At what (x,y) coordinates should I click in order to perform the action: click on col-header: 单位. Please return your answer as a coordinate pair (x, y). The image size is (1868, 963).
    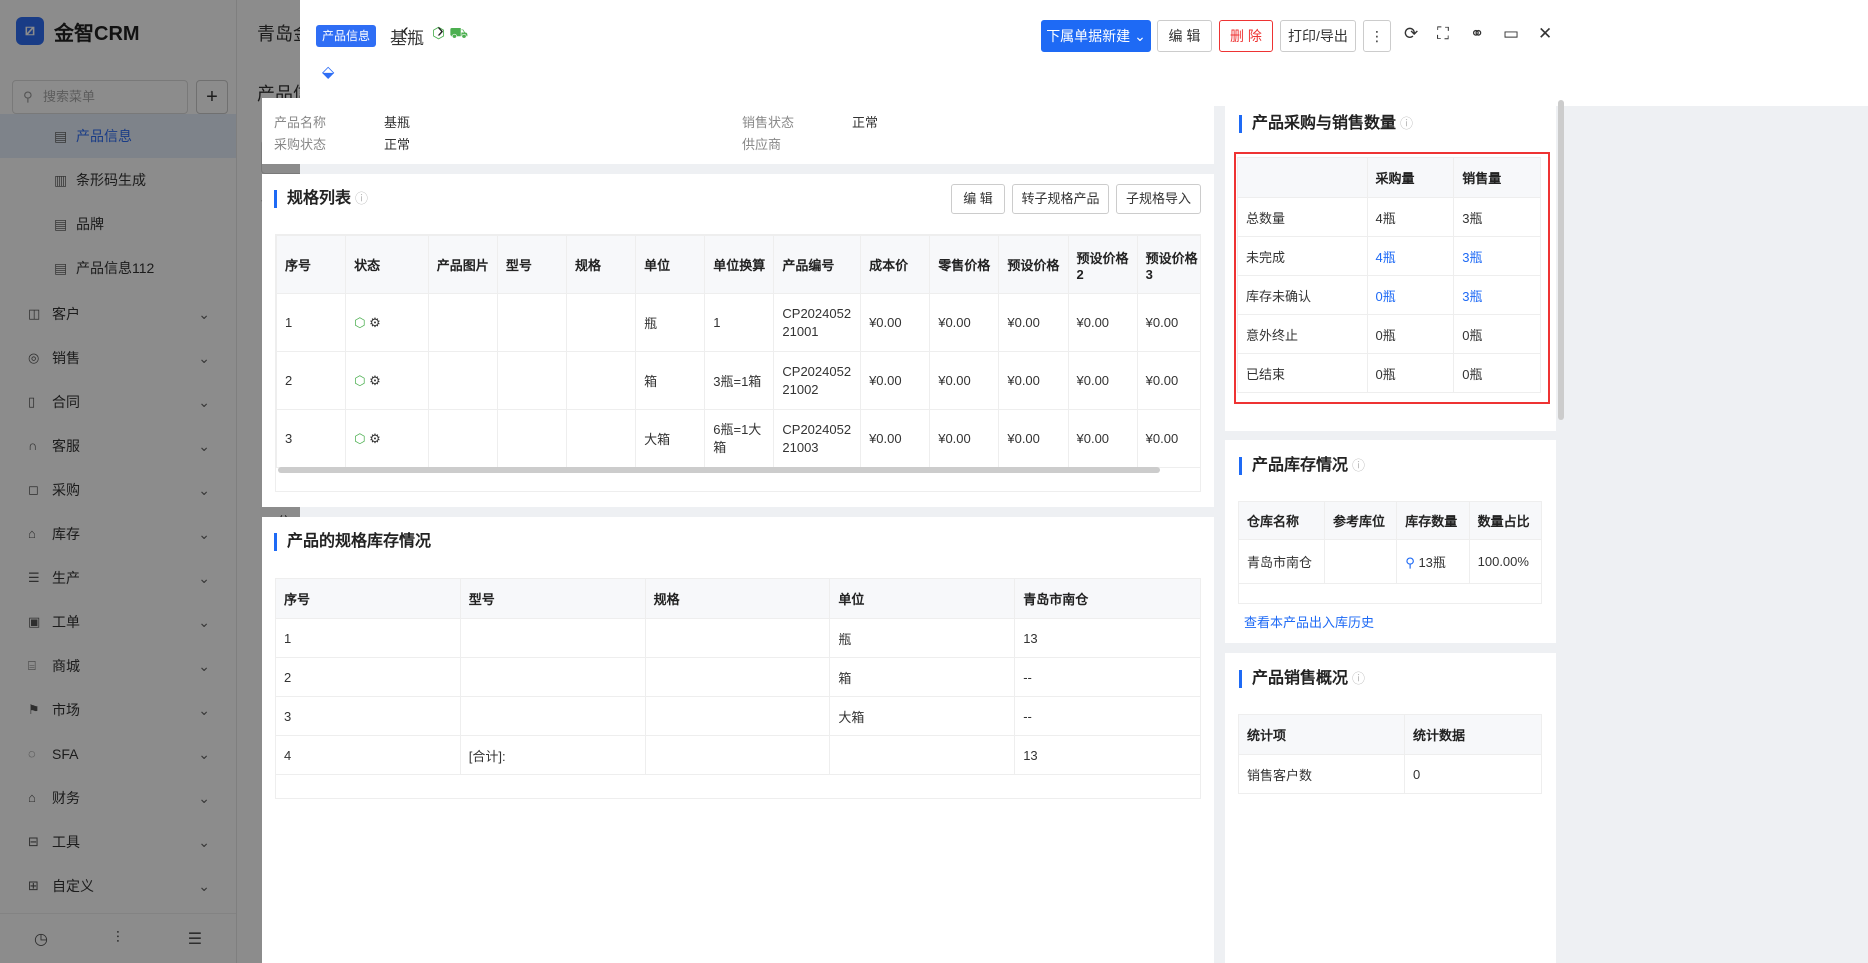
    Looking at the image, I should click on (922, 598).